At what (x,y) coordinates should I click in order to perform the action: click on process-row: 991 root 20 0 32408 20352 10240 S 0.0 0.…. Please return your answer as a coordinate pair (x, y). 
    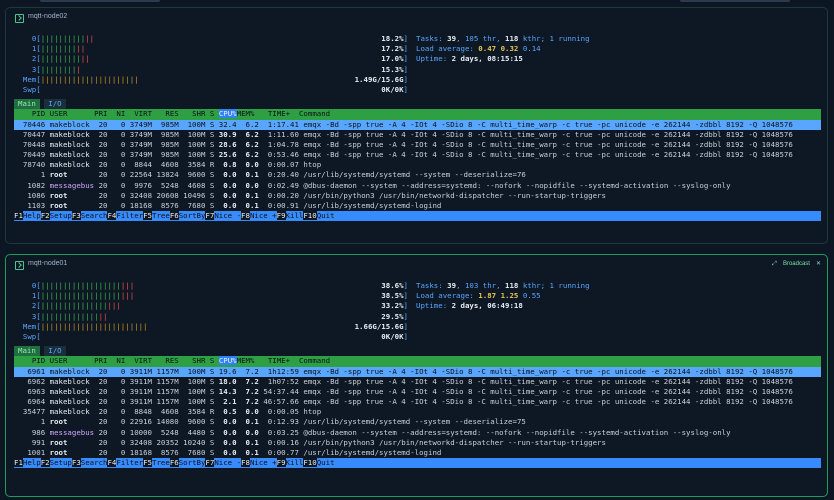
    Looking at the image, I should click on (417, 443).